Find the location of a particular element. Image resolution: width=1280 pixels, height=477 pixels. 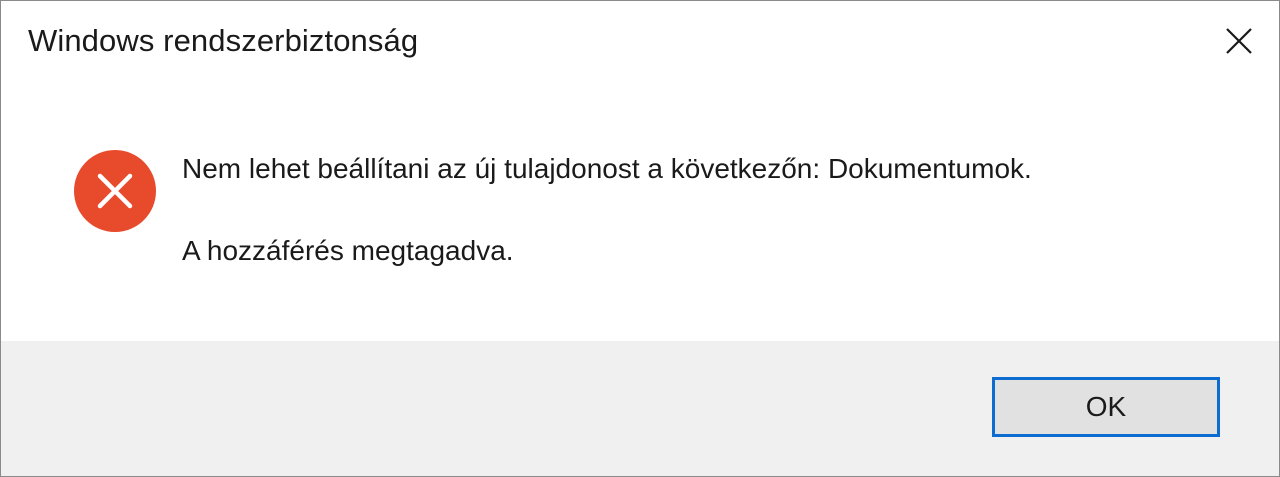

error-icon is located at coordinates (115, 191).